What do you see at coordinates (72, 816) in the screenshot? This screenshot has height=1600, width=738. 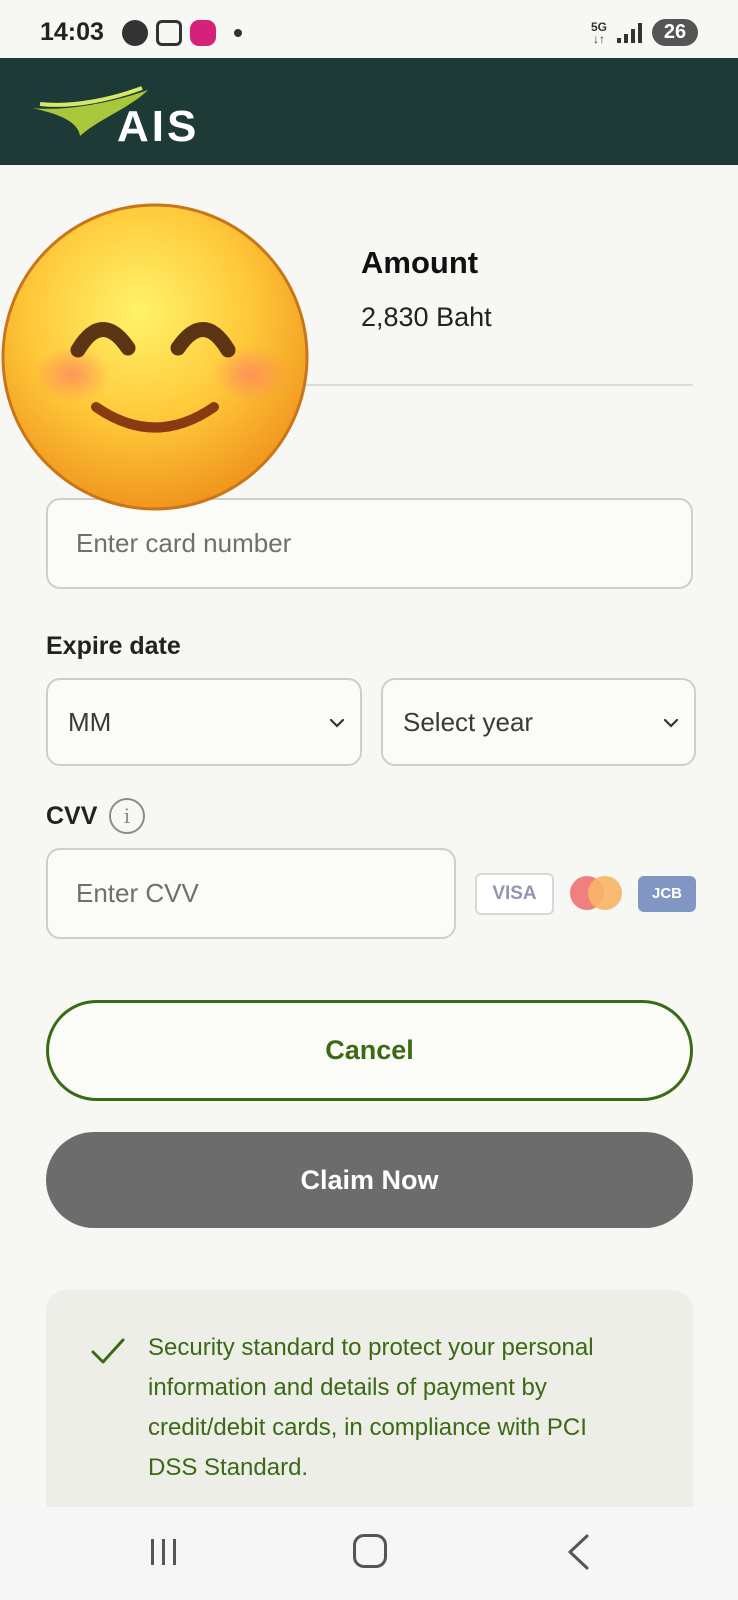 I see `cvv-label: CVV` at bounding box center [72, 816].